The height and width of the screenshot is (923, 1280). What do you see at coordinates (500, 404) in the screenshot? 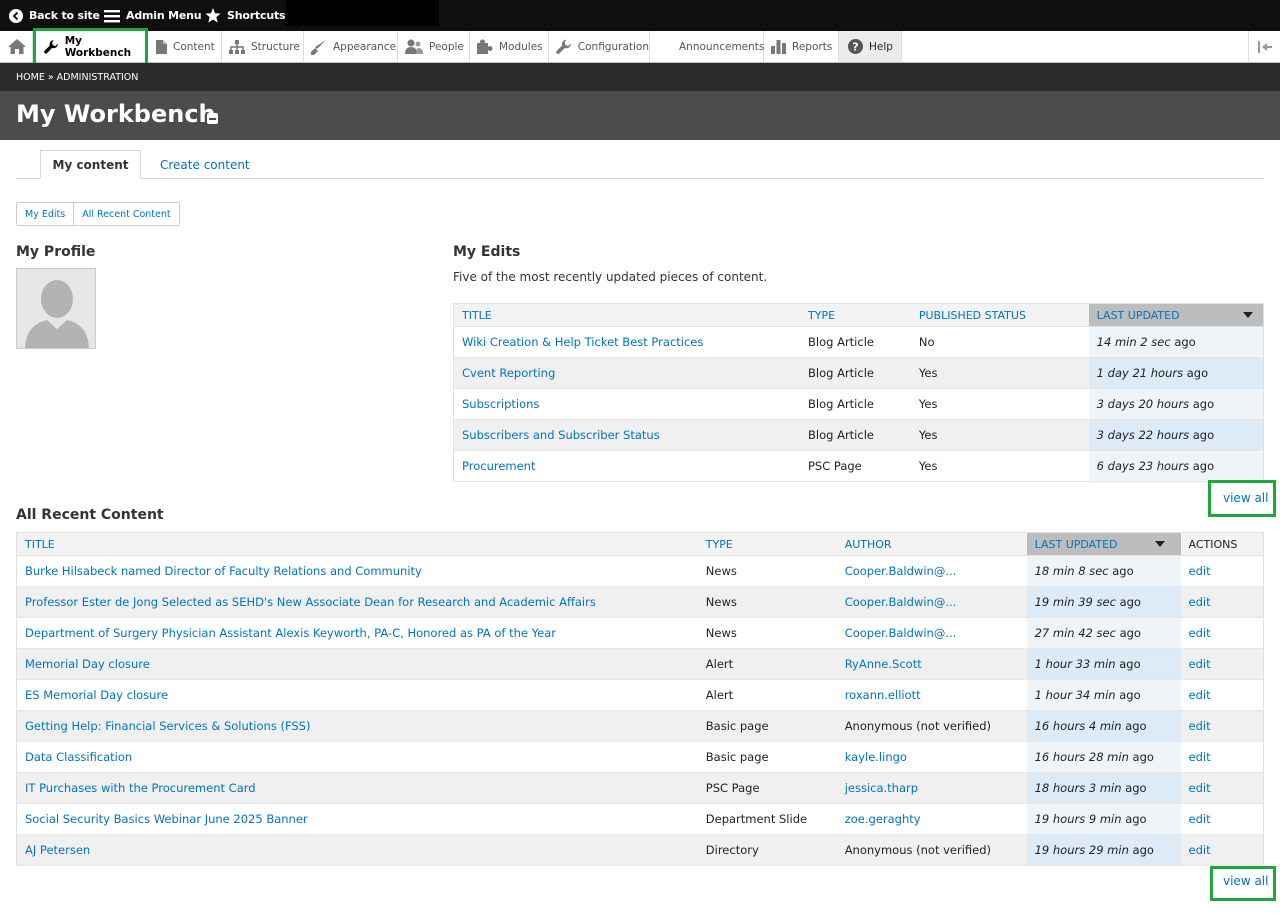
I see `content-title-link: Subscriptions` at bounding box center [500, 404].